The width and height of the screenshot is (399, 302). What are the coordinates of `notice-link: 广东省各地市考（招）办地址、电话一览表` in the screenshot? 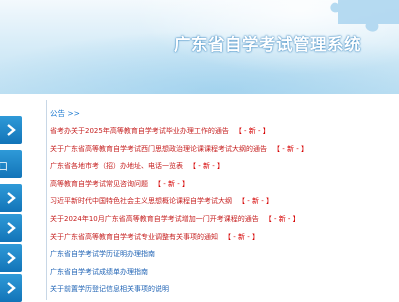 It's located at (116, 166).